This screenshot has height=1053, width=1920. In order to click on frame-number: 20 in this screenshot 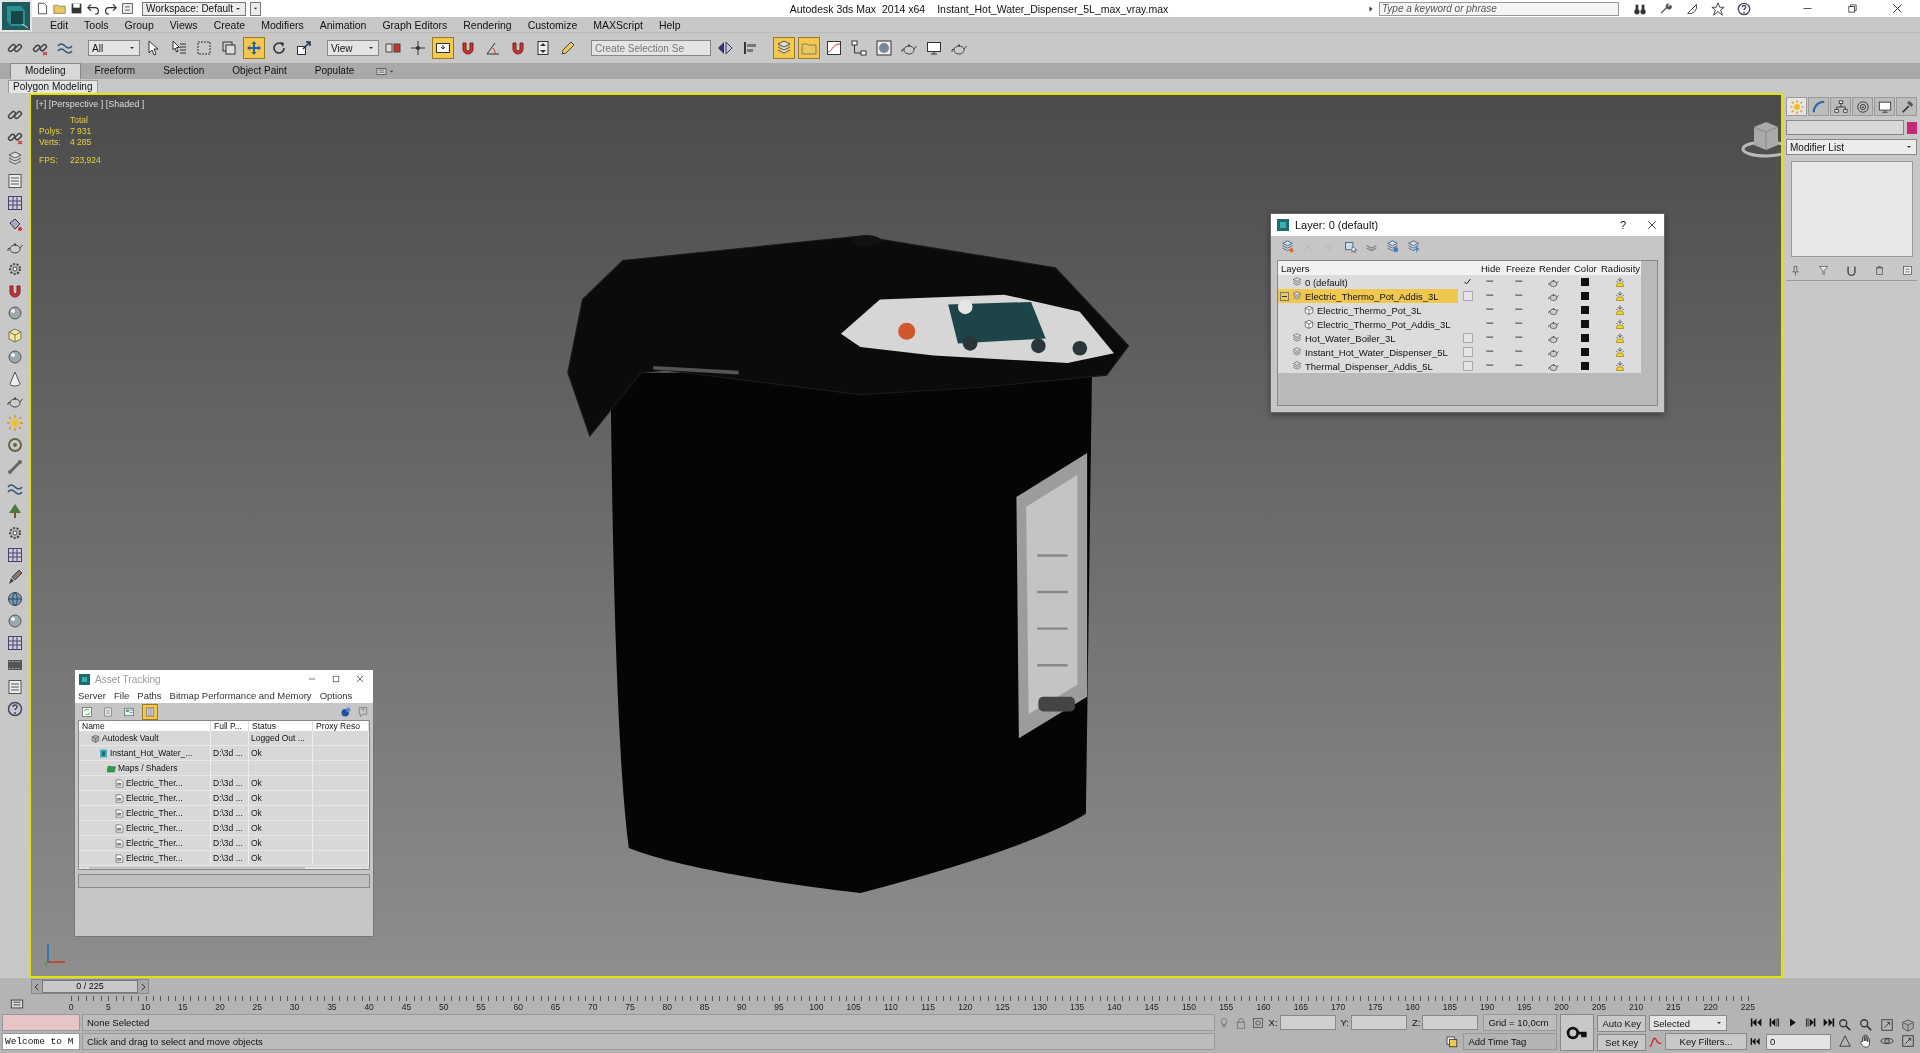, I will do `click(220, 1007)`.